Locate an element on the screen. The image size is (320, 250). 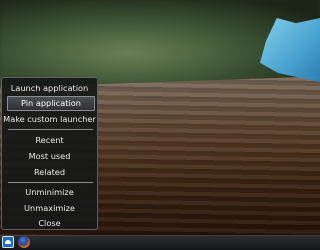
menu-item-unmaximize: Unmaximize is located at coordinates (49, 208).